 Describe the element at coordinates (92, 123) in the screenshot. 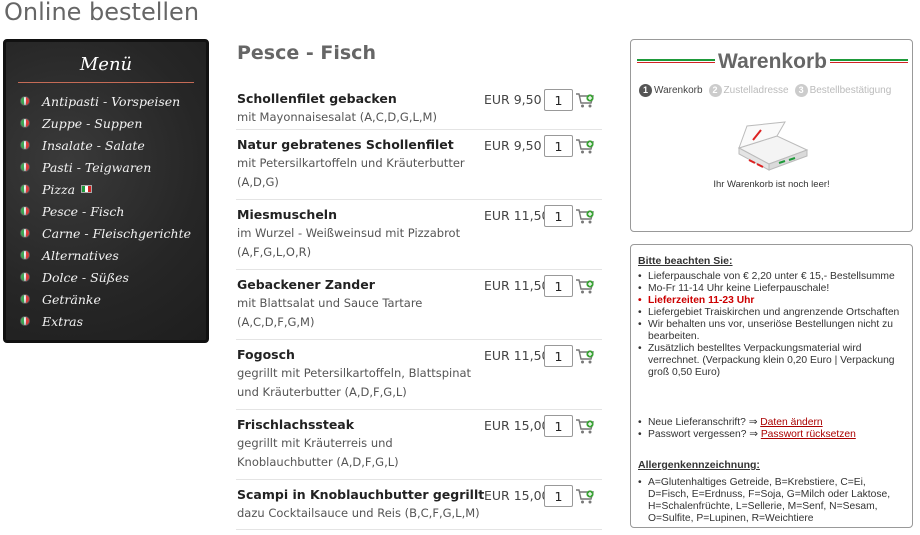

I see `menu-item-label: Zuppe - Suppen` at that location.